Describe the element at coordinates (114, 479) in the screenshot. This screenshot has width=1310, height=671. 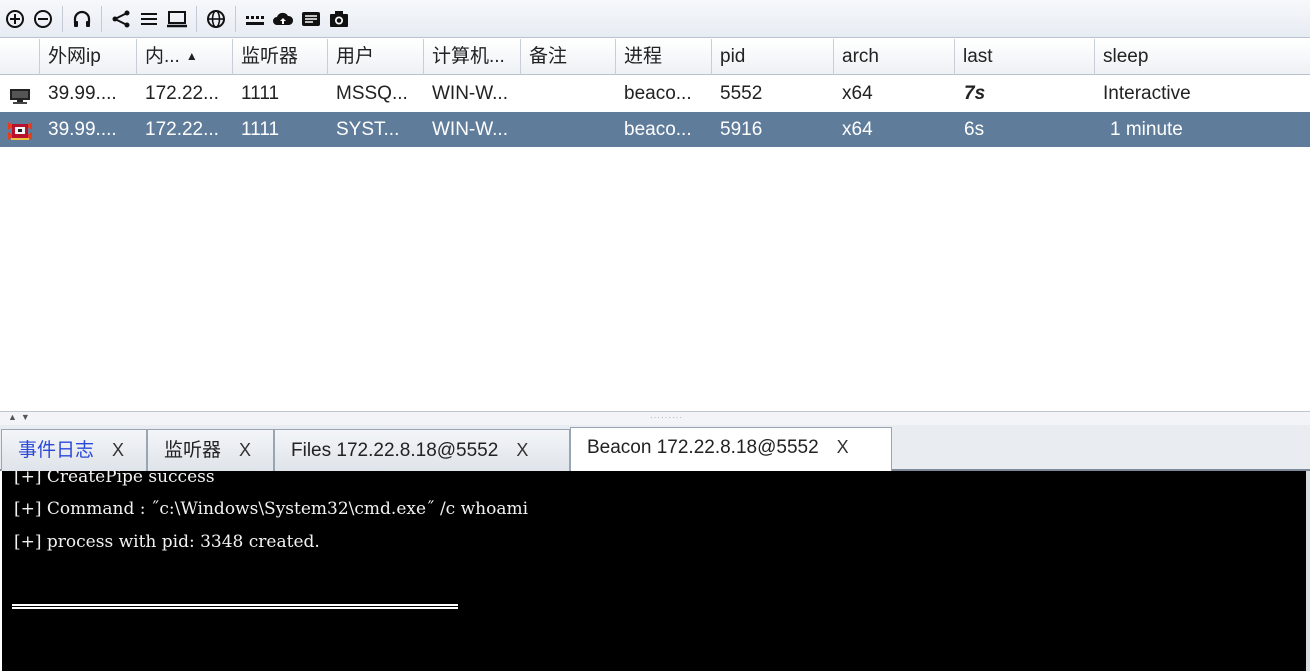
I see `console-line: [+] CreatePipe success` at that location.